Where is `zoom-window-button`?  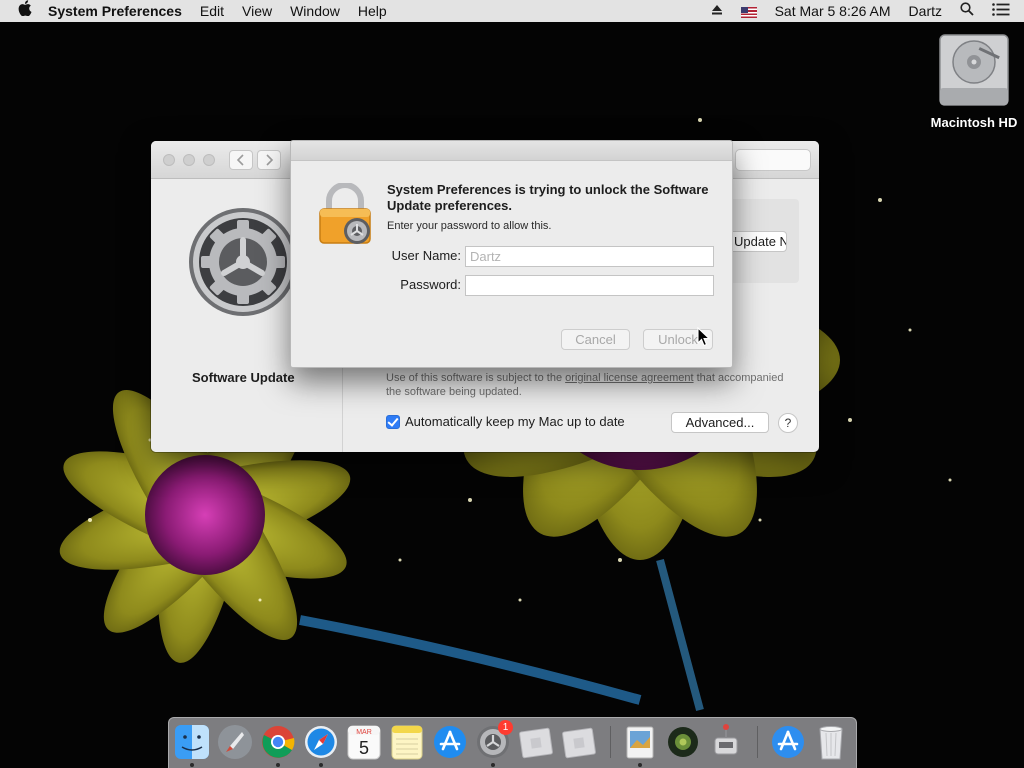
zoom-window-button is located at coordinates (209, 160).